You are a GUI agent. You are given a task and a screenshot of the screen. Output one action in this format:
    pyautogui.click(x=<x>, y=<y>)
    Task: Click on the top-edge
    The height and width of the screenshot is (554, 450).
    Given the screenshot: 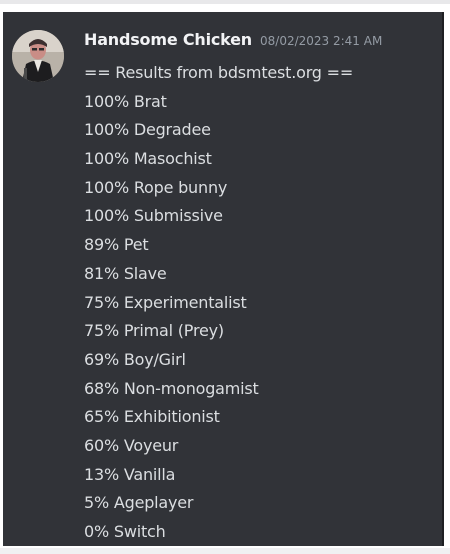 What is the action you would take?
    pyautogui.click(x=225, y=2)
    